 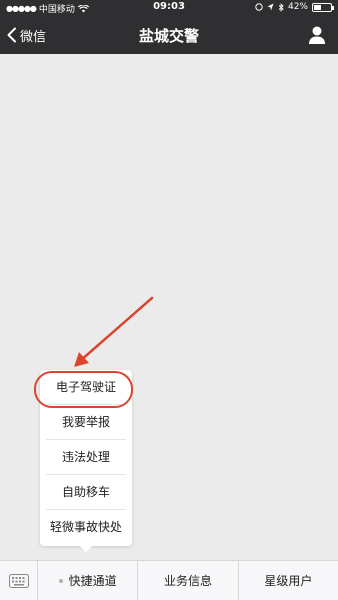 I want to click on status-right: 42%, so click(x=294, y=7).